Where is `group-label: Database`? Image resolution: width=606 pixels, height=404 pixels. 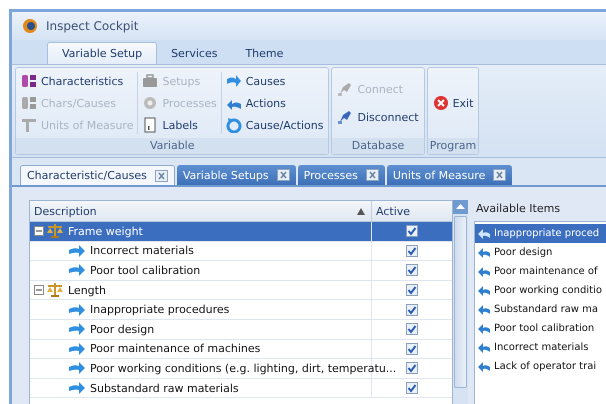 group-label: Database is located at coordinates (378, 146).